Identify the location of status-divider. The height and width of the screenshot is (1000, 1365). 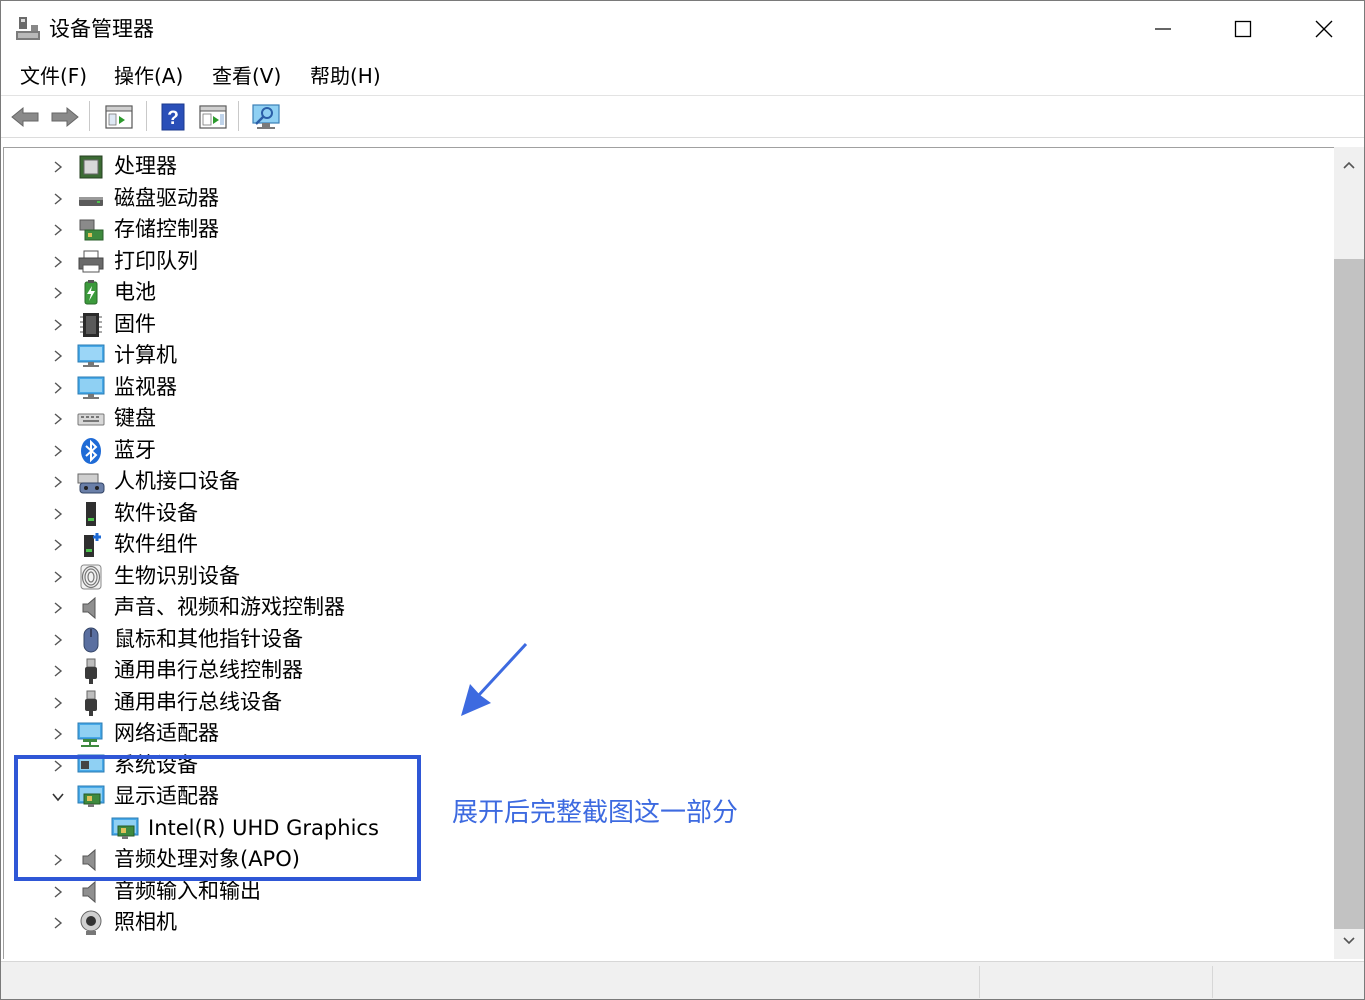
(979, 982).